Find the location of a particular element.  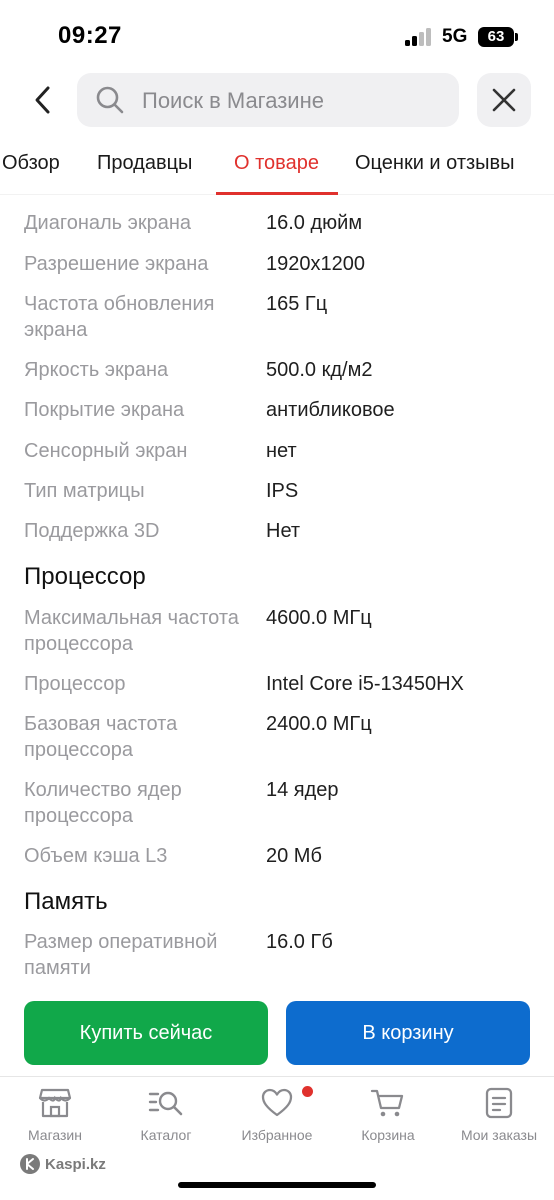

search-input: Поиск в Магазине is located at coordinates (268, 100).